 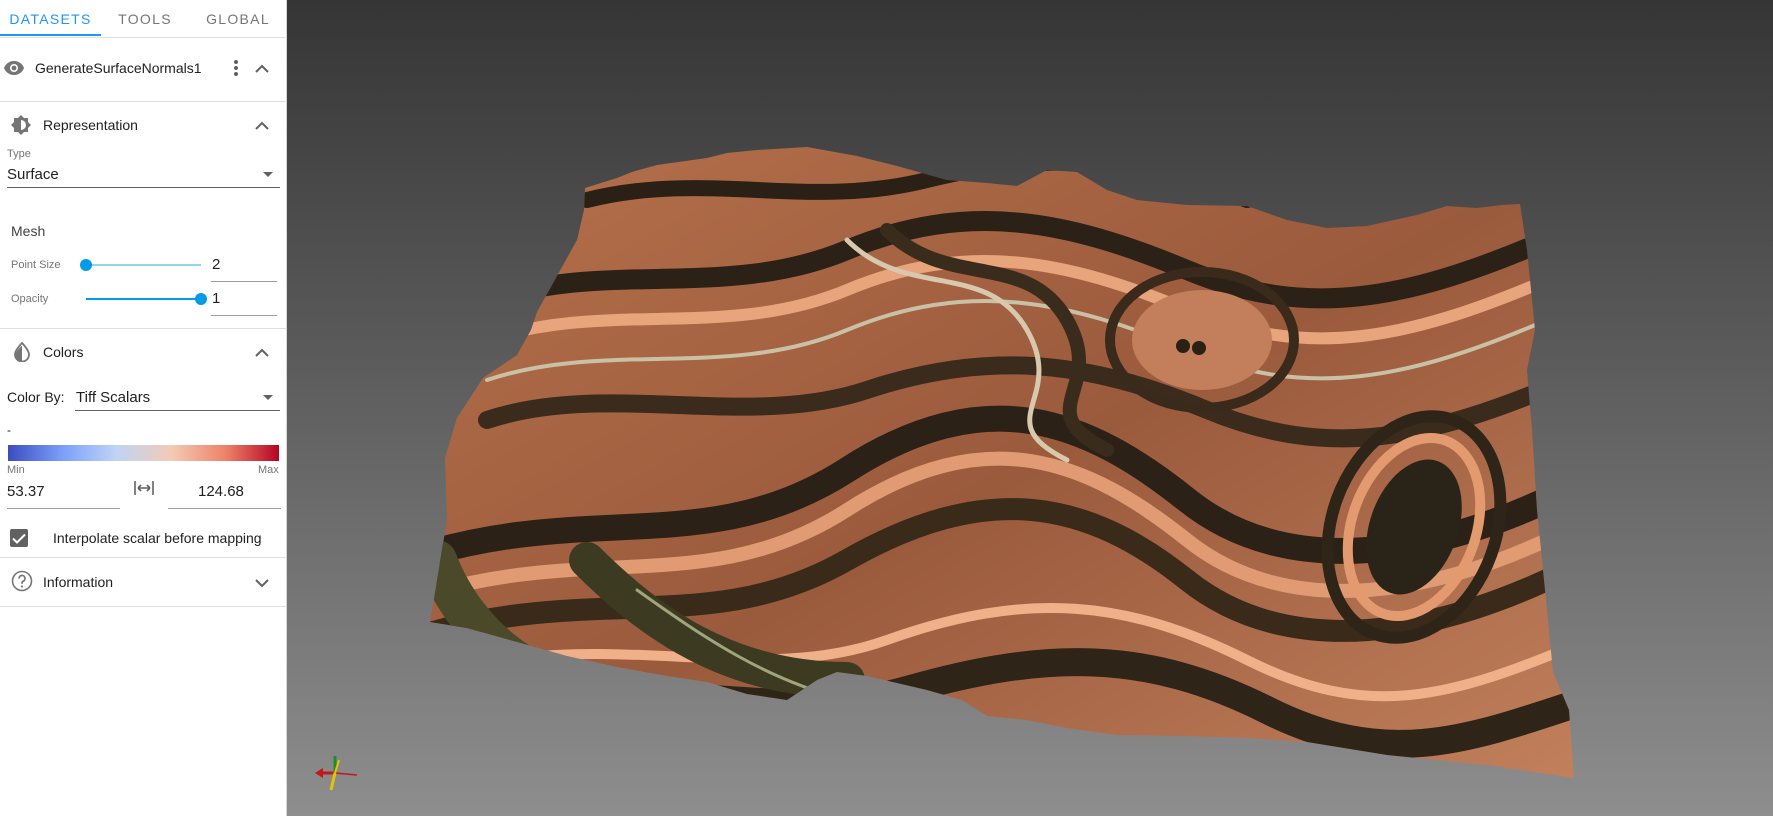 What do you see at coordinates (22, 352) in the screenshot?
I see `color-drop-icon` at bounding box center [22, 352].